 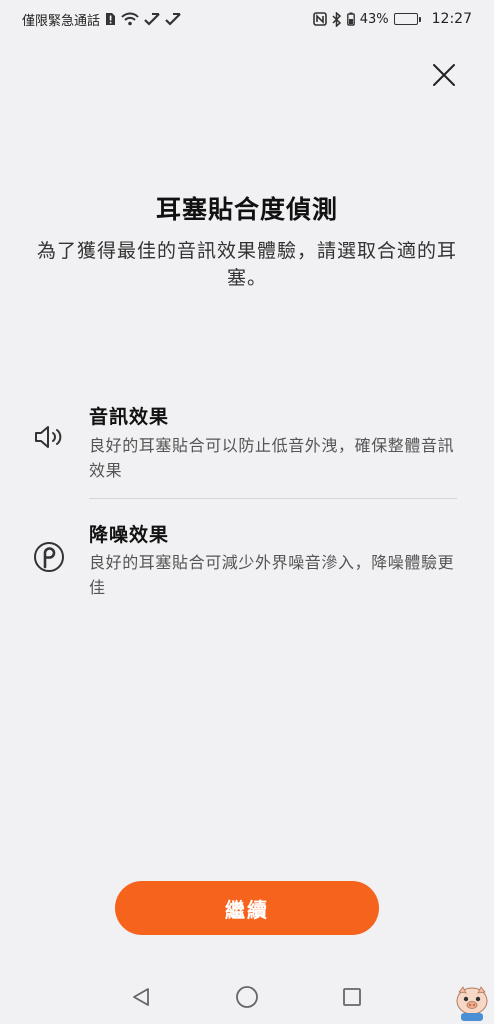 What do you see at coordinates (272, 575) in the screenshot?
I see `feature-description: 良好的耳塞貼合可減少外界噪音滲入，降噪體驗更佳` at bounding box center [272, 575].